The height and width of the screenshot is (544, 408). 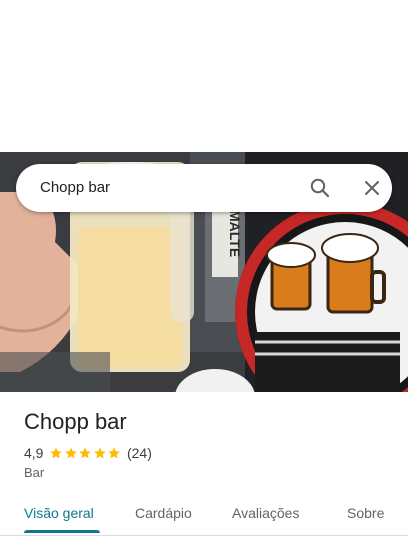 I want to click on tab-cardapio: Cardápio, so click(x=163, y=515).